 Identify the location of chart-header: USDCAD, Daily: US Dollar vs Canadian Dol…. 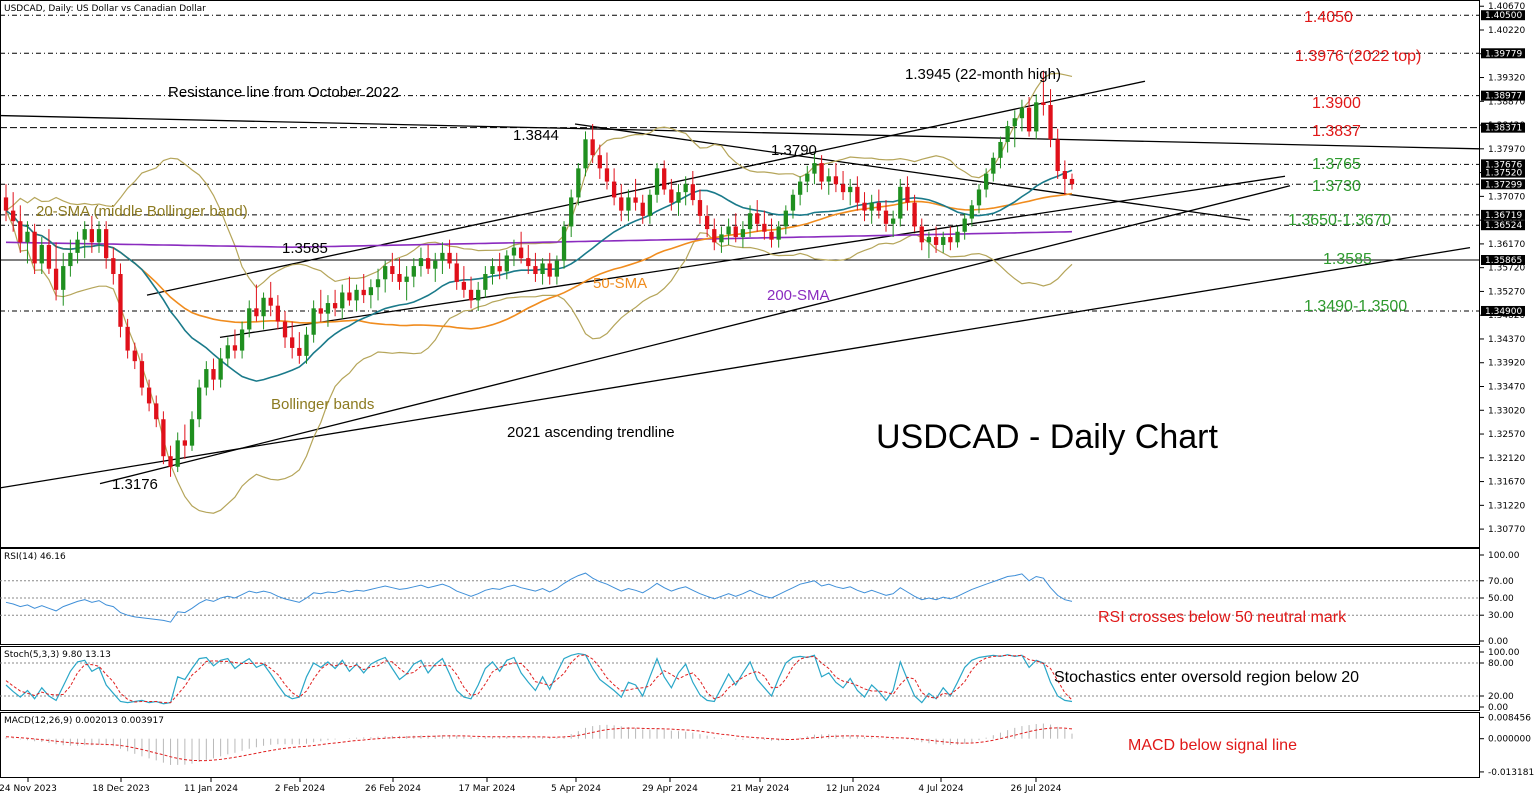
(105, 9).